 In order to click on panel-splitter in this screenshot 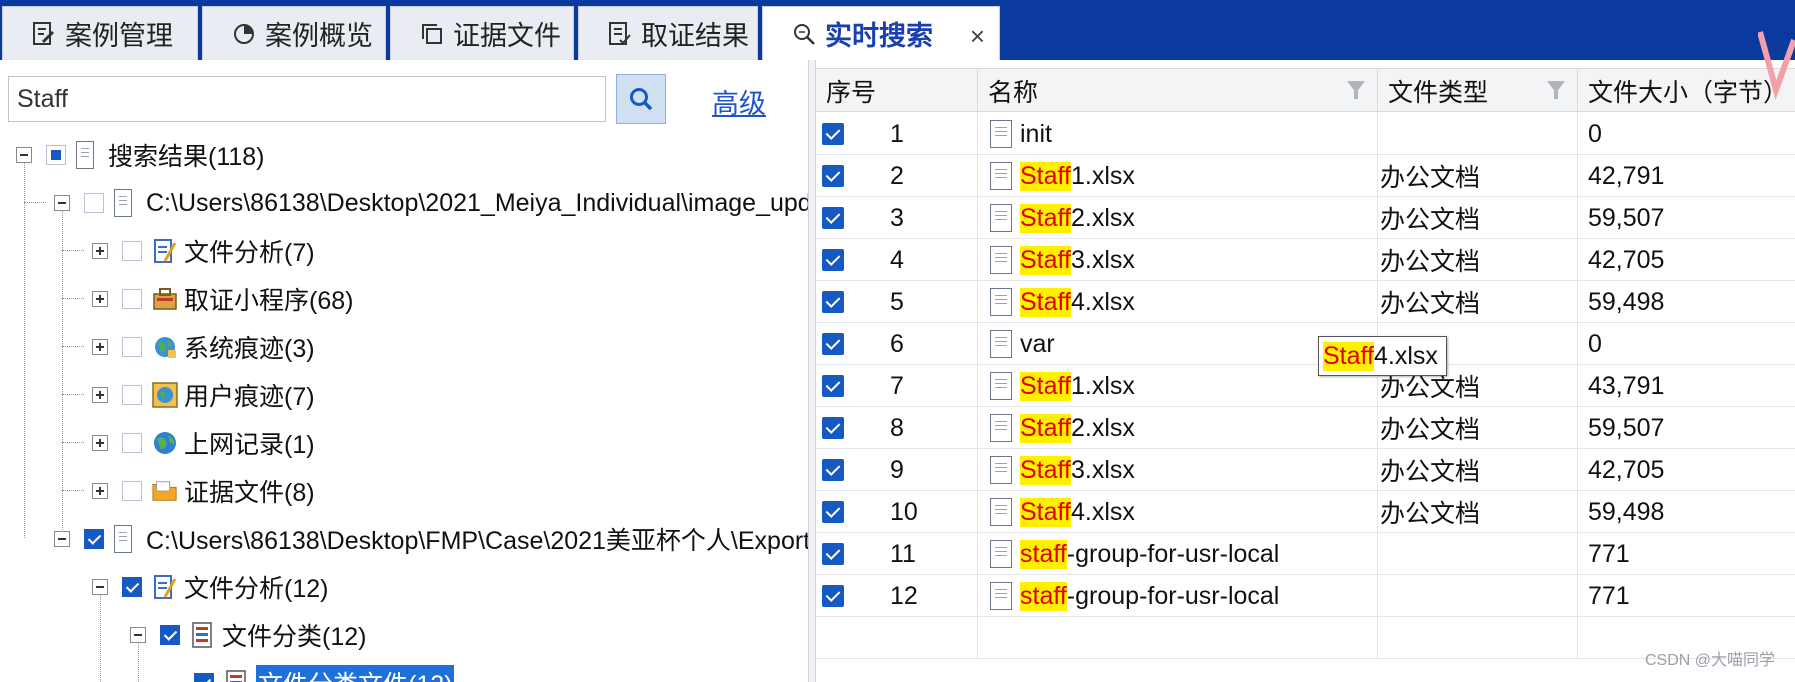, I will do `click(812, 371)`.